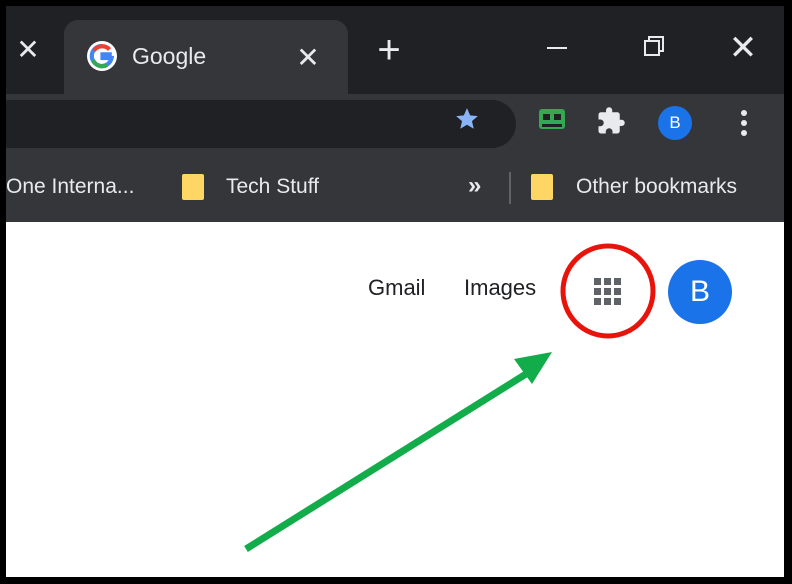 This screenshot has height=584, width=792. I want to click on puzzle-icon, so click(611, 121).